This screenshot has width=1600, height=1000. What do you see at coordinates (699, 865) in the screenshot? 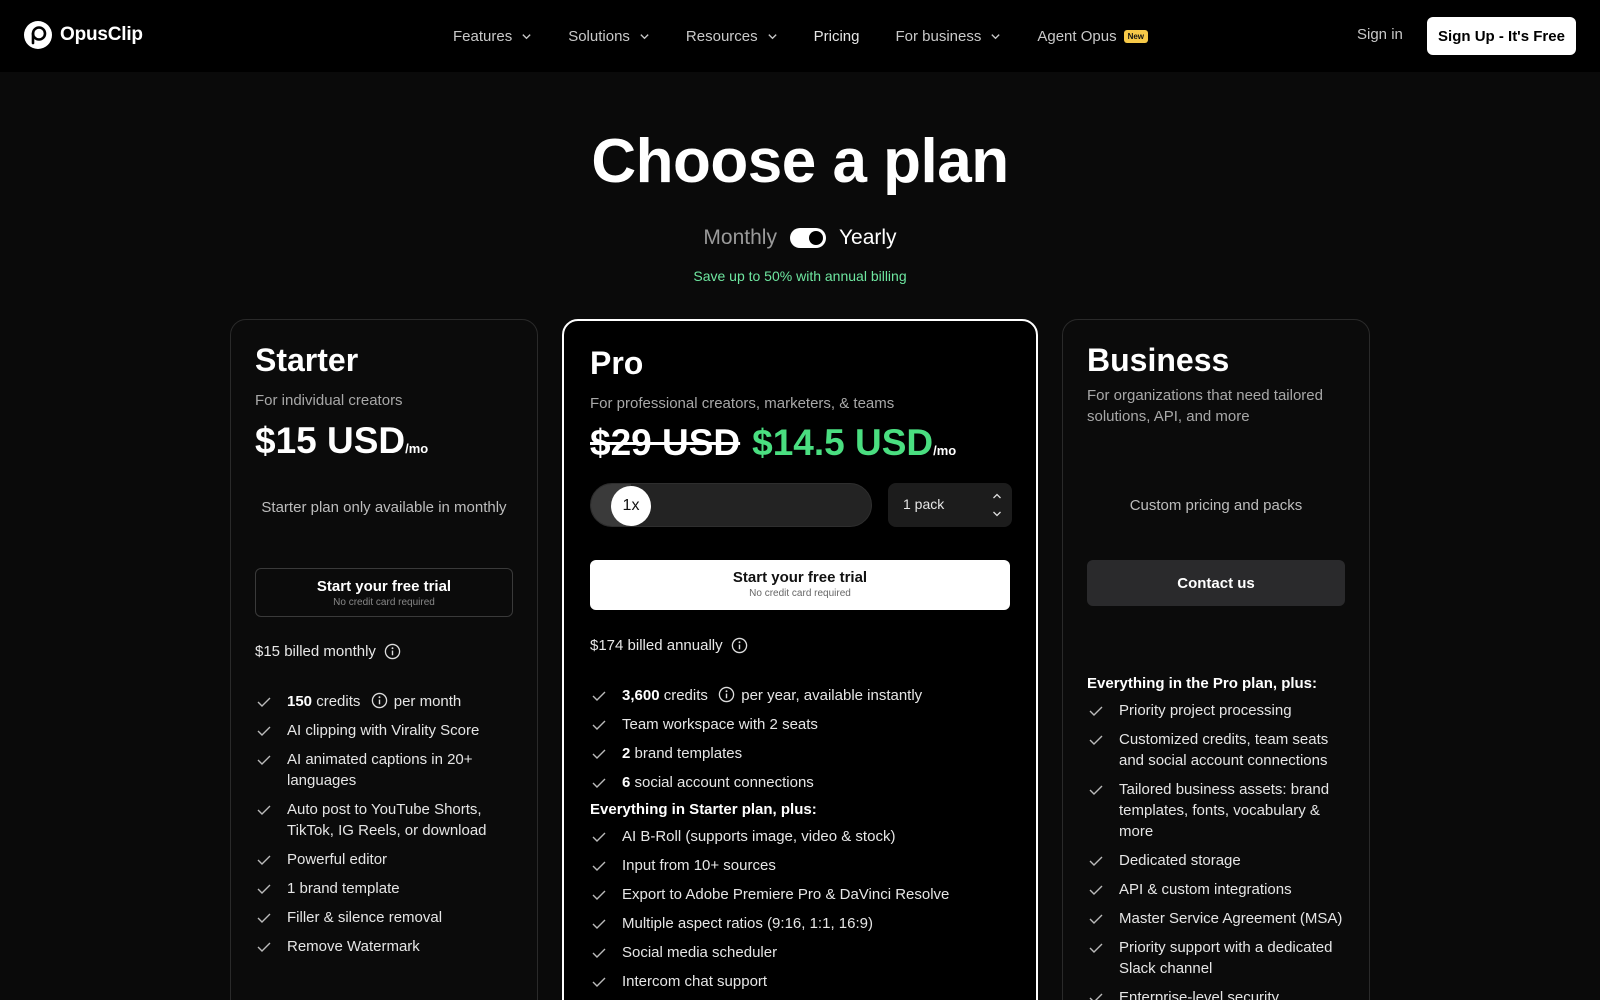
I see `feature-text: Input from 10+ sources` at bounding box center [699, 865].